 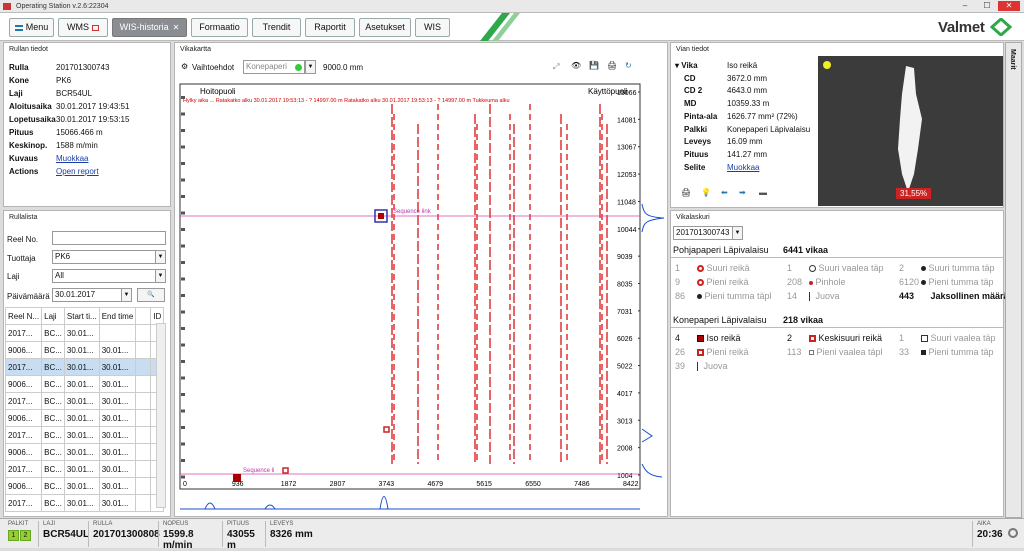 I want to click on laji-select: All, so click(x=104, y=276).